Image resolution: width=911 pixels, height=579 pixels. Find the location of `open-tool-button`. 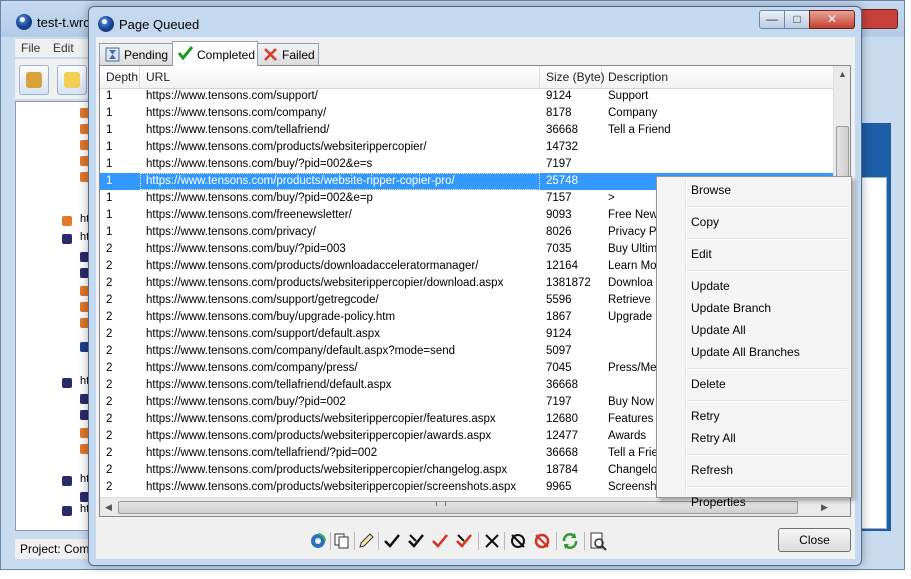

open-tool-button is located at coordinates (72, 80).